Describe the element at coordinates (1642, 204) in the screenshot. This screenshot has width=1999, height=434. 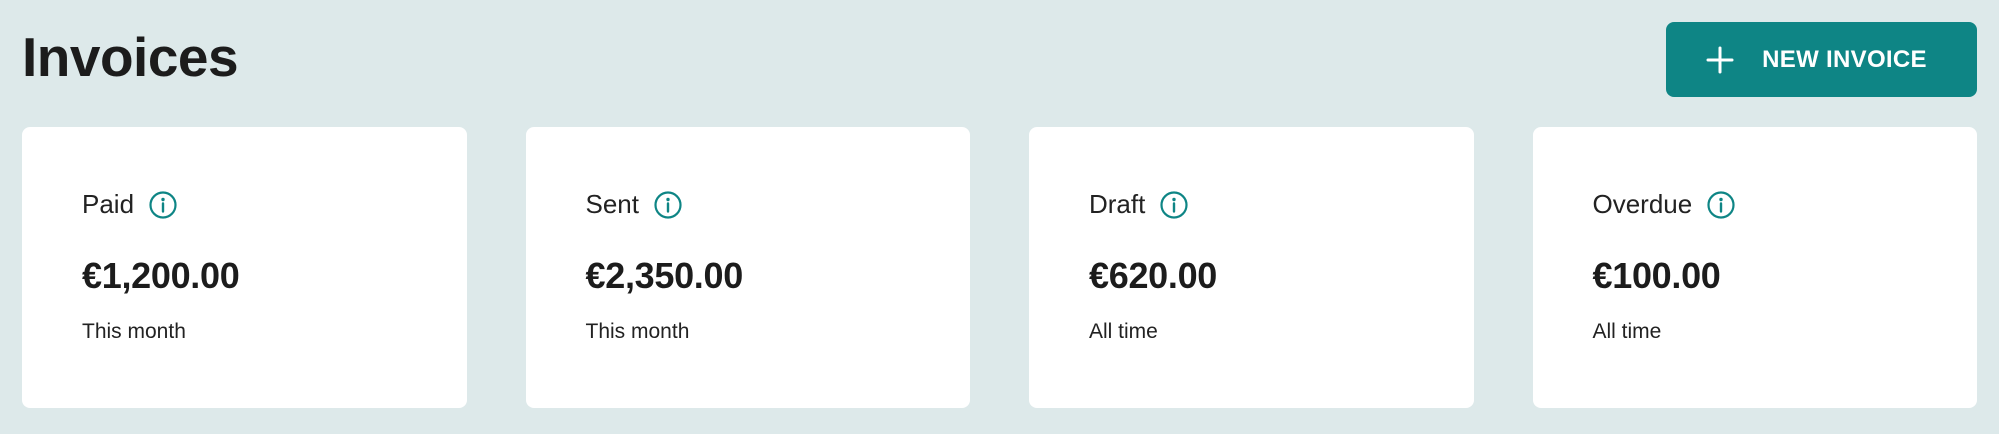
I see `card-label: Overdue` at that location.